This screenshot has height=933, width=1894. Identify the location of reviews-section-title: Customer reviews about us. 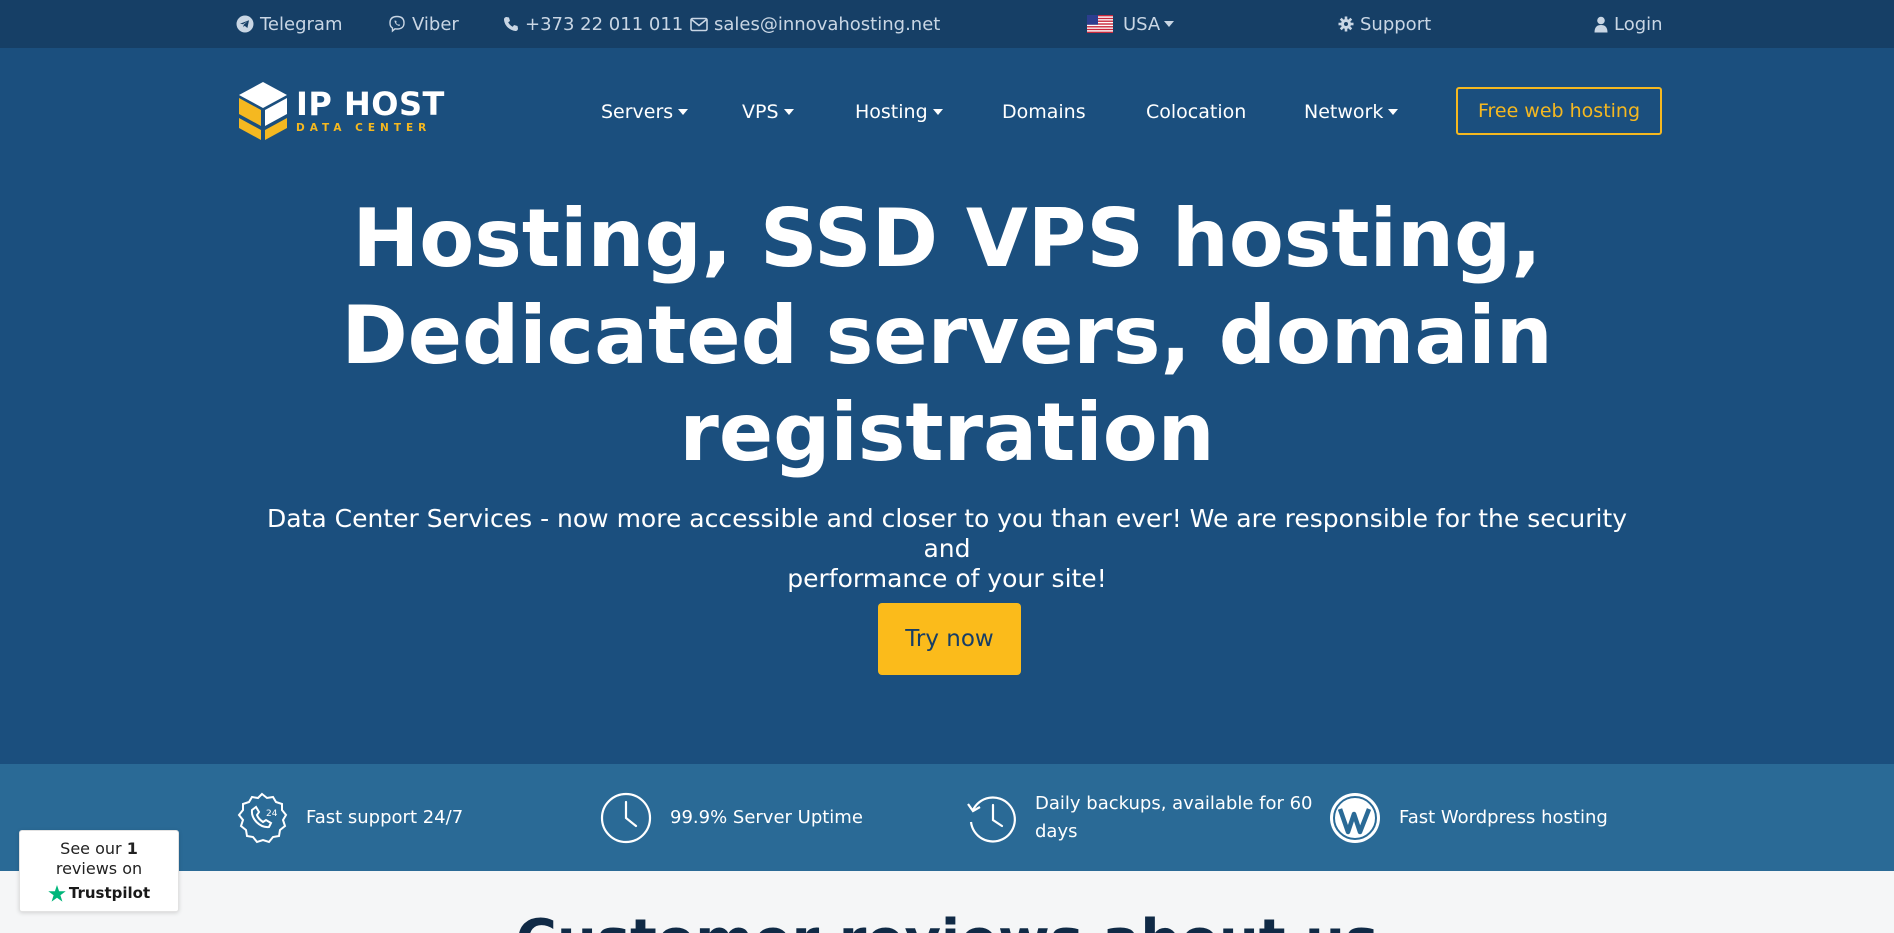
(947, 919).